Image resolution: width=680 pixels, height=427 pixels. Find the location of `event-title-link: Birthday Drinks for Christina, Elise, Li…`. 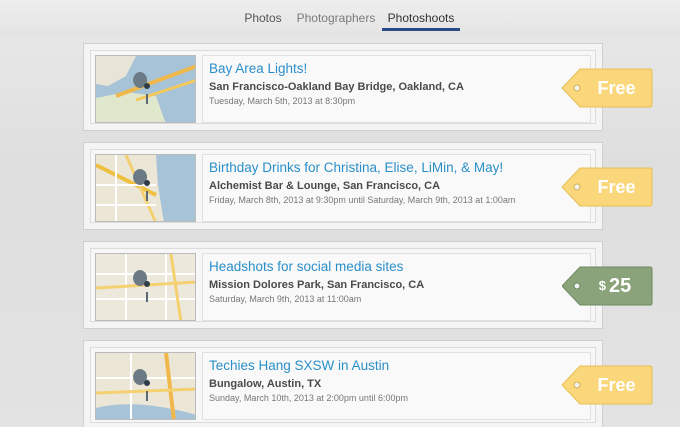

event-title-link: Birthday Drinks for Christina, Elise, Li… is located at coordinates (396, 168).